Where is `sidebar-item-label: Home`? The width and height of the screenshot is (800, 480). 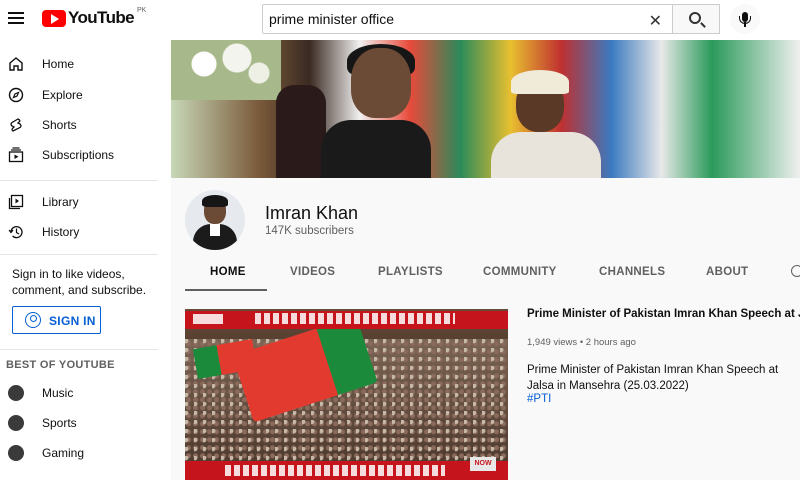
sidebar-item-label: Home is located at coordinates (58, 64).